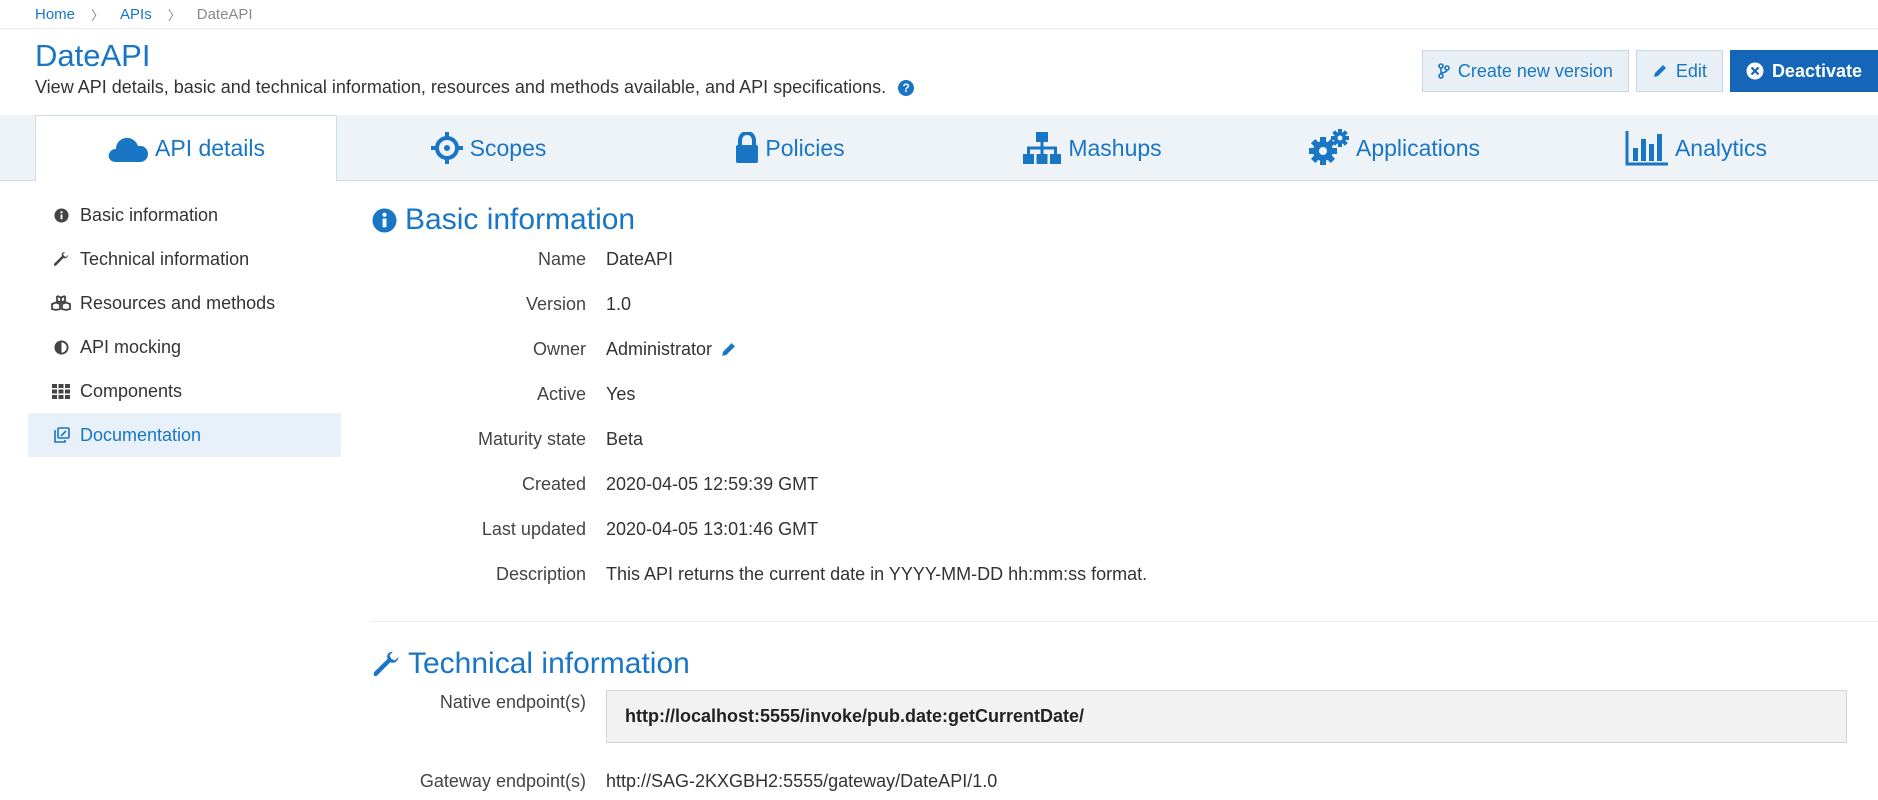 This screenshot has height=800, width=1878. What do you see at coordinates (128, 149) in the screenshot?
I see `cloud-icon` at bounding box center [128, 149].